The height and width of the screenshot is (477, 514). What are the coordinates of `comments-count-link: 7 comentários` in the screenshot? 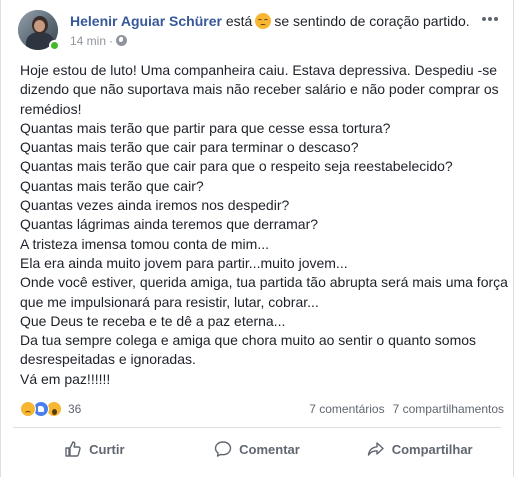 It's located at (346, 409).